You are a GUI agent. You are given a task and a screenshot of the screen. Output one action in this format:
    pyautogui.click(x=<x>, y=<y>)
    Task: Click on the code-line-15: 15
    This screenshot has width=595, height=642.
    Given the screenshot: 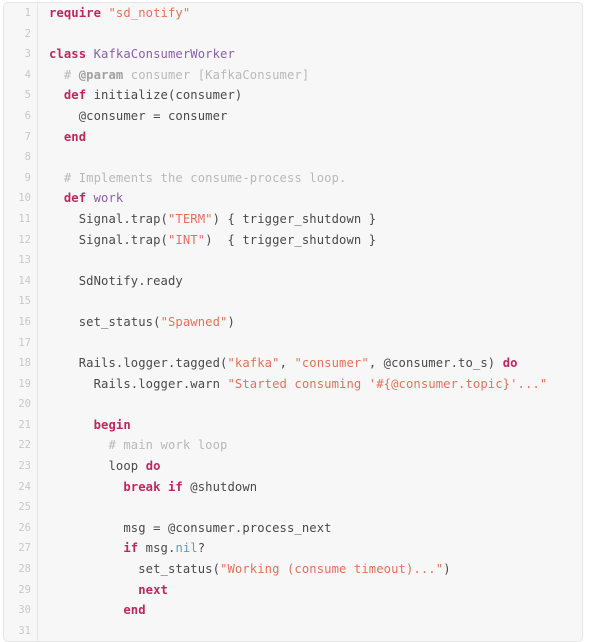 What is the action you would take?
    pyautogui.click(x=293, y=301)
    